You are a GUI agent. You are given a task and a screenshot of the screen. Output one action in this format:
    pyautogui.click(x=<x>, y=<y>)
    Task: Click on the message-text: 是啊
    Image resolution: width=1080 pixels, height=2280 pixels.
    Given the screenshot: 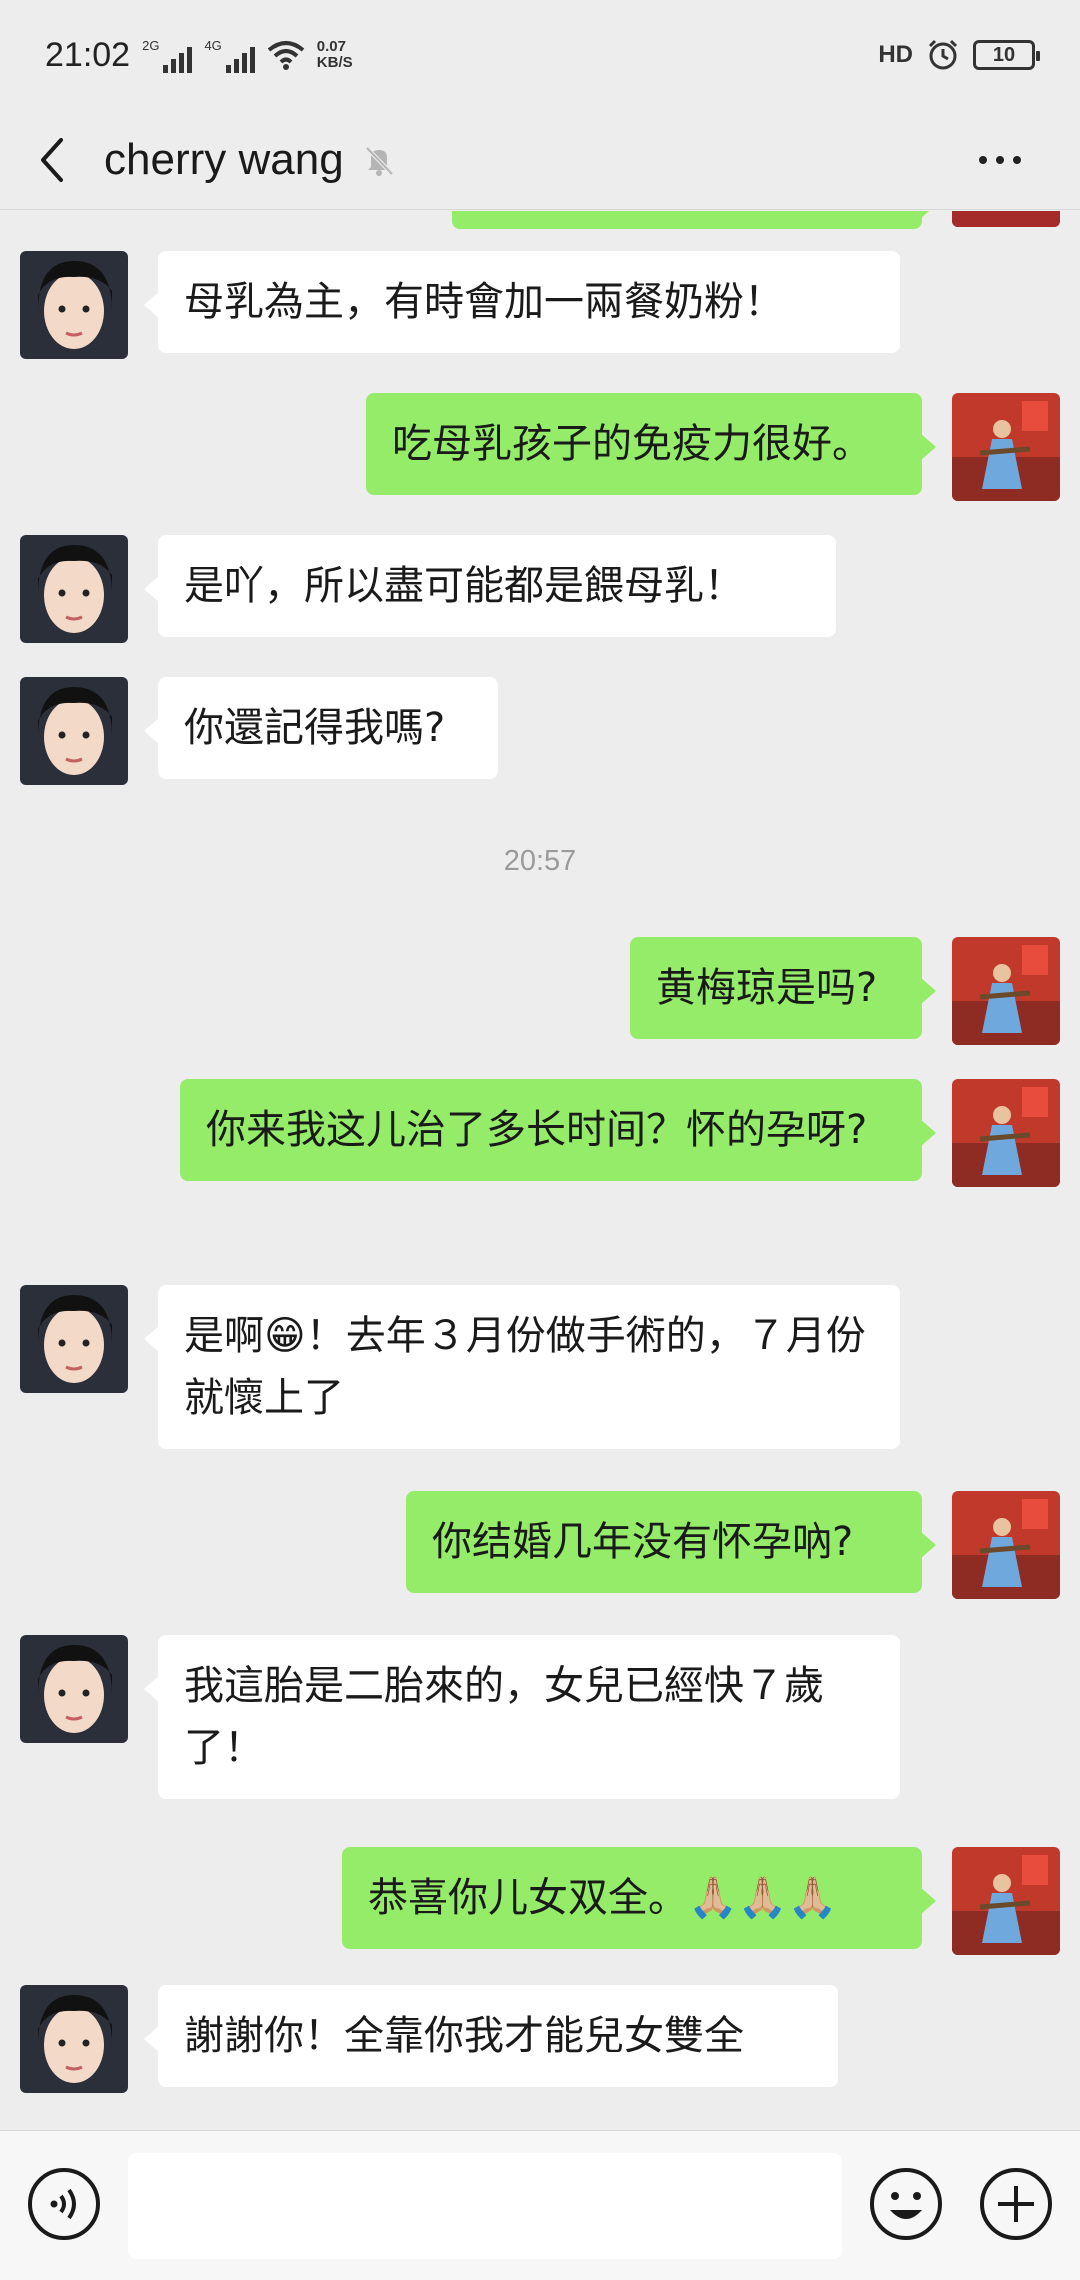 What is the action you would take?
    pyautogui.click(x=224, y=1336)
    